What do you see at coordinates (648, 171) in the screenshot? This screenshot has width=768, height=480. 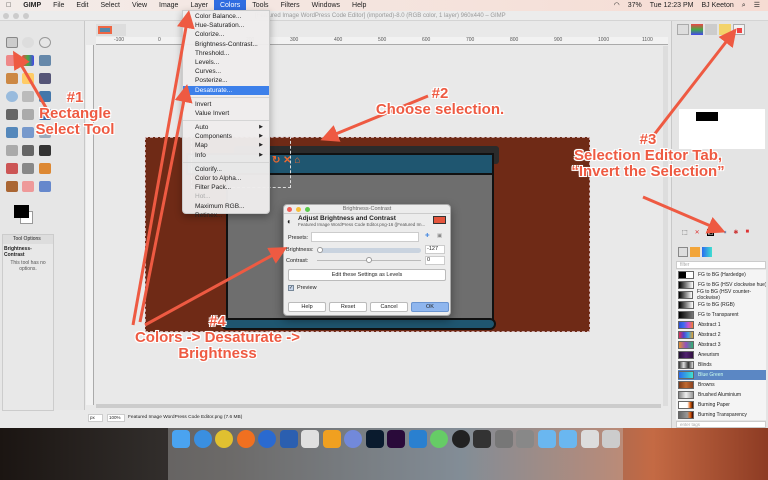 I see `annotation-3-line: “Invert the Selection”` at bounding box center [648, 171].